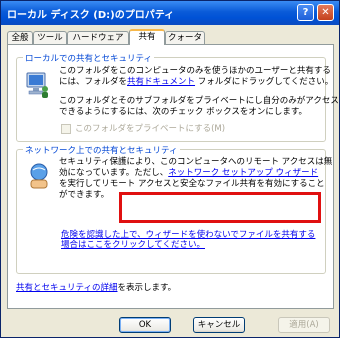 Image resolution: width=340 pixels, height=338 pixels. Describe the element at coordinates (84, 195) in the screenshot. I see `network-desc-line4: ができます。` at that location.